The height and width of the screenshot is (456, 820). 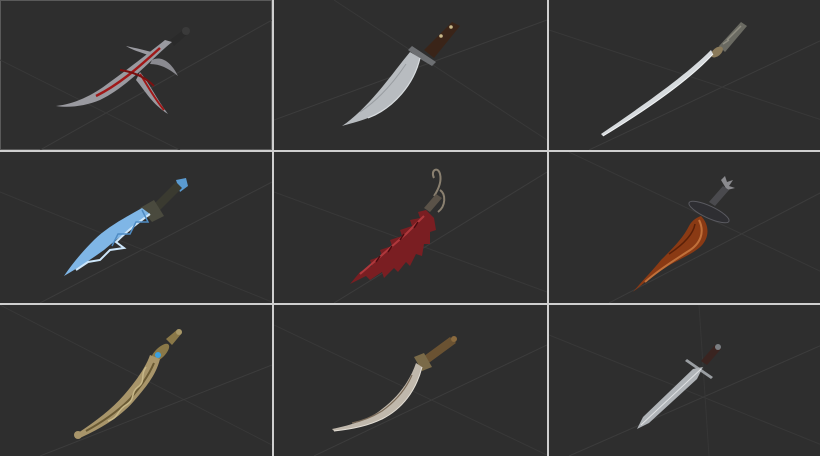 What do you see at coordinates (410, 235) in the screenshot?
I see `bloody-serrated-flesh-blade-icon` at bounding box center [410, 235].